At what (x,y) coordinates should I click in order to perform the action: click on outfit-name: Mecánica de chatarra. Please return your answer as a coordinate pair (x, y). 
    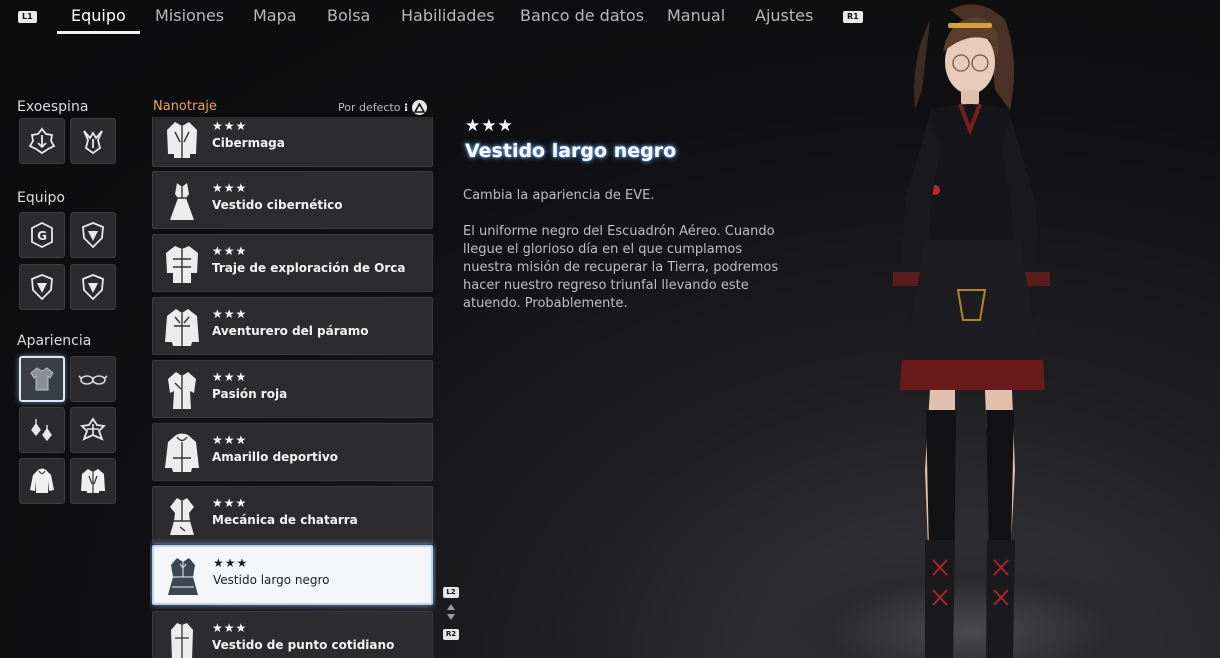
    Looking at the image, I should click on (285, 520).